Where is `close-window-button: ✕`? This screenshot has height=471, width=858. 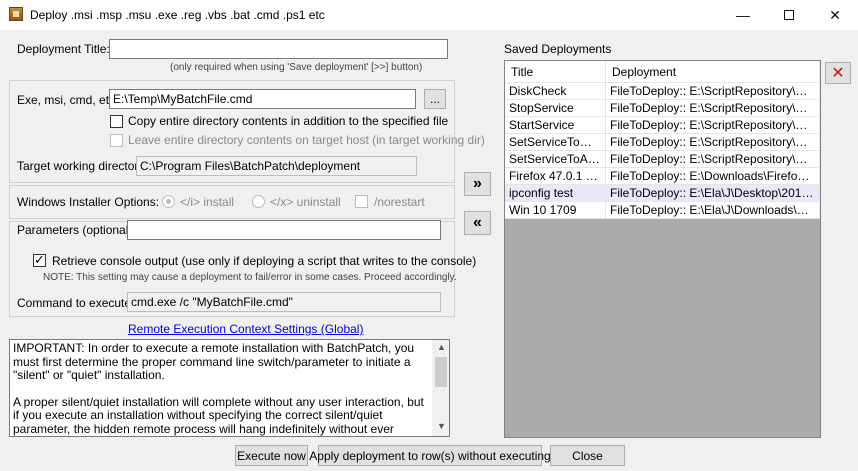
close-window-button: ✕ is located at coordinates (835, 15).